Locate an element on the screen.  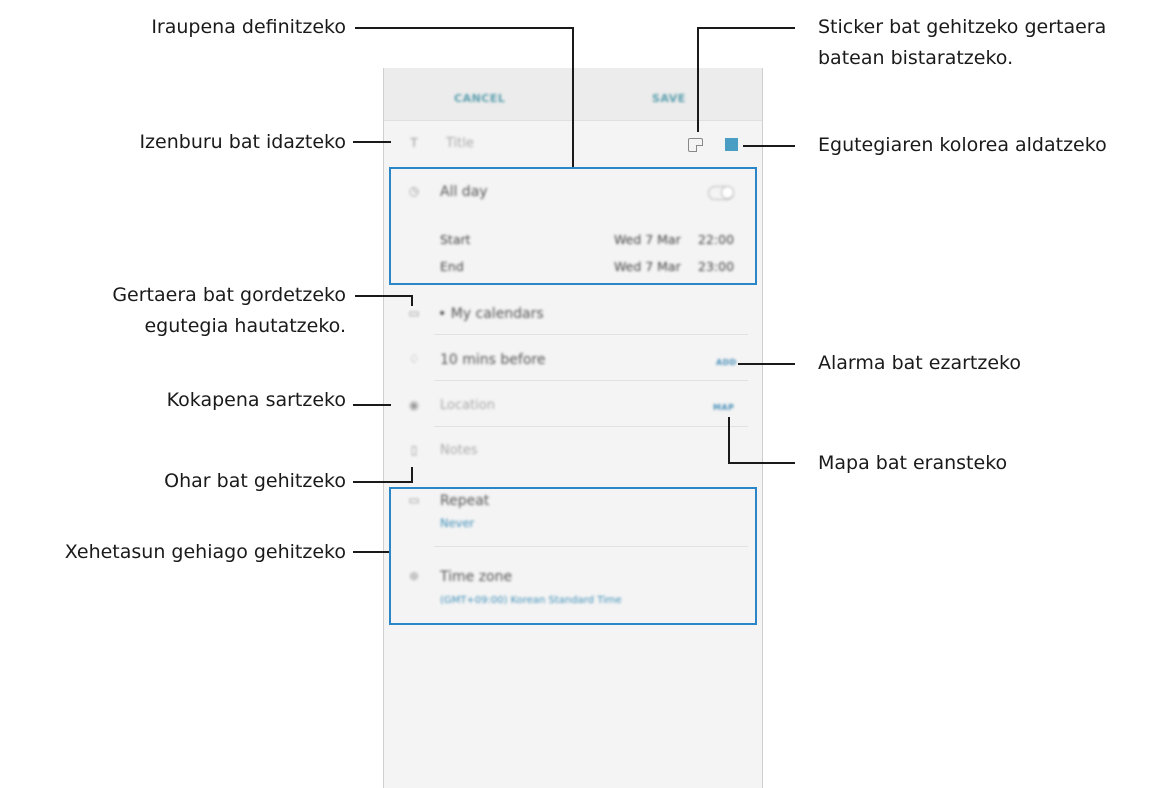
callout-alarm: Alarma bat ezartzeko is located at coordinates (919, 363).